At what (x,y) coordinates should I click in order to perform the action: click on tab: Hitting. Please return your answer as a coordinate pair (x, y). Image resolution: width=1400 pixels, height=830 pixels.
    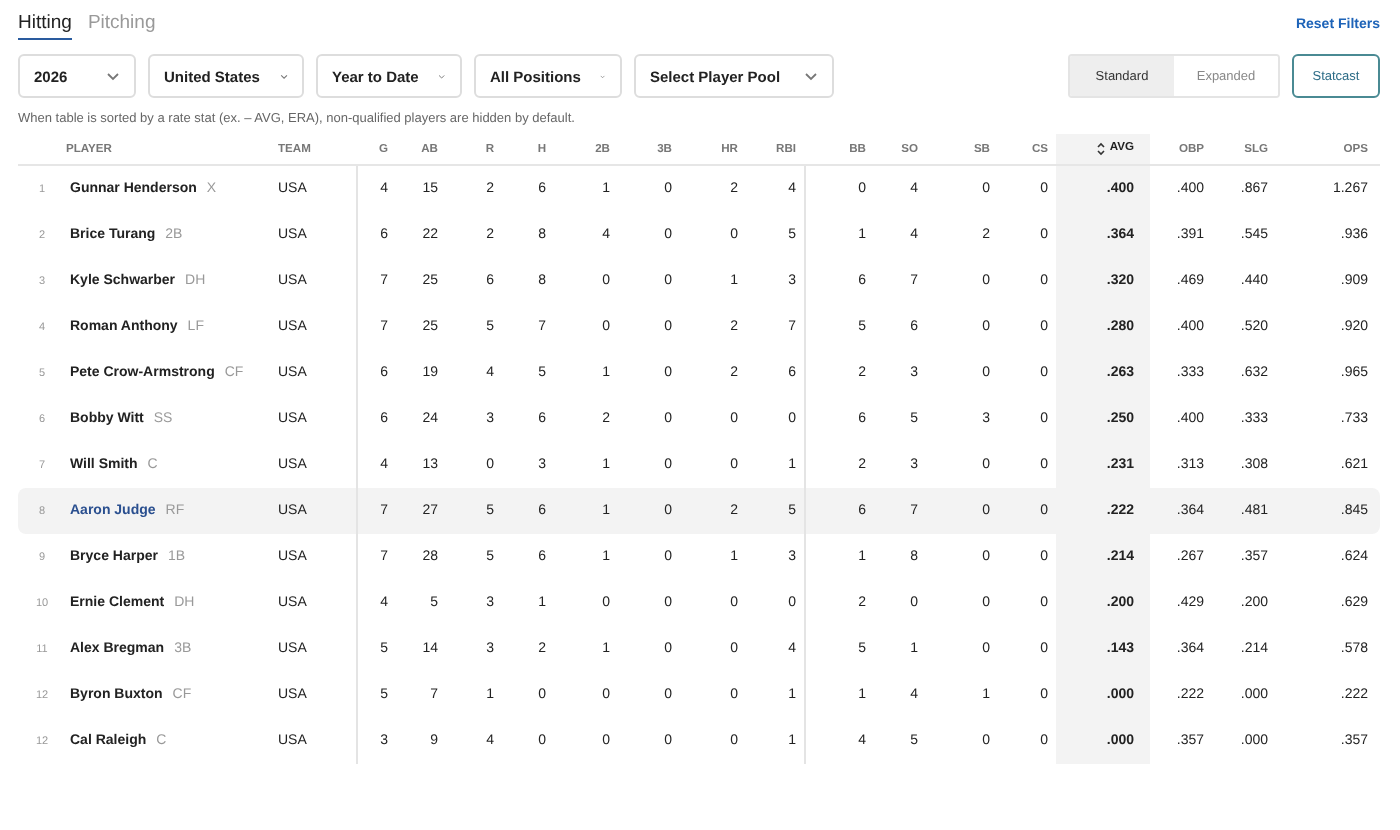
    Looking at the image, I should click on (45, 24).